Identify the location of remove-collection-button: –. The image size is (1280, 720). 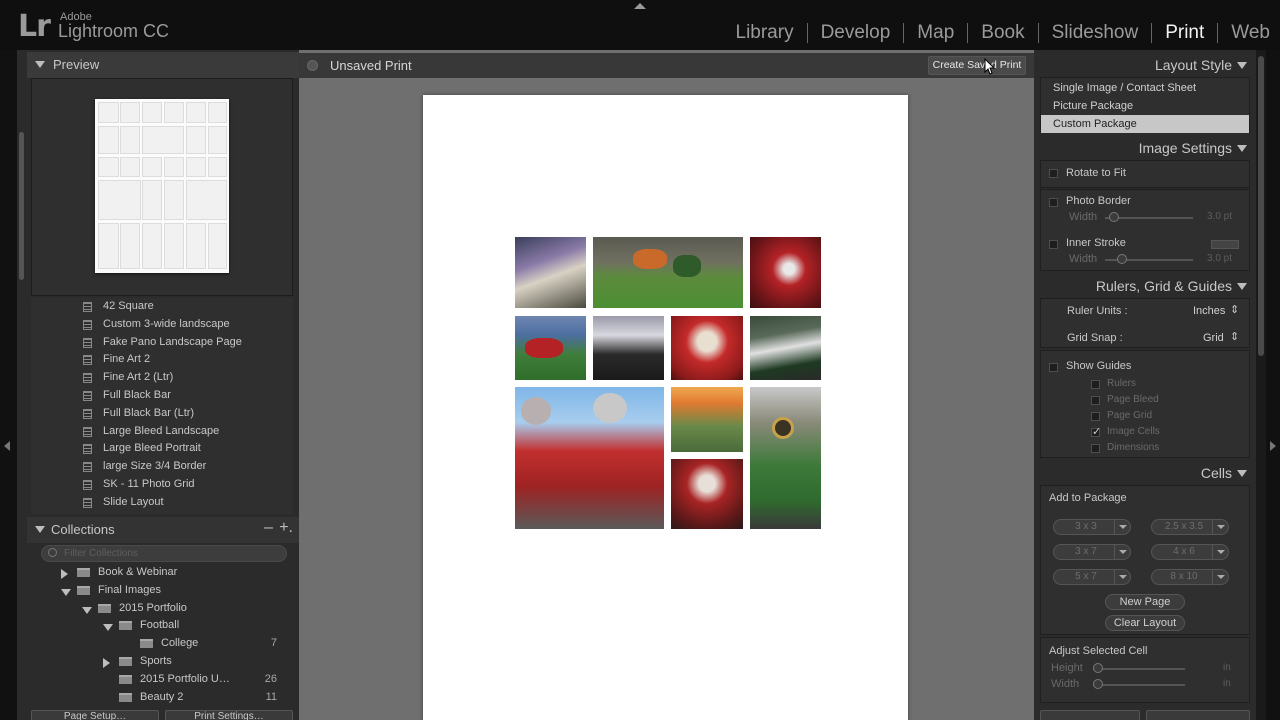
(268, 528).